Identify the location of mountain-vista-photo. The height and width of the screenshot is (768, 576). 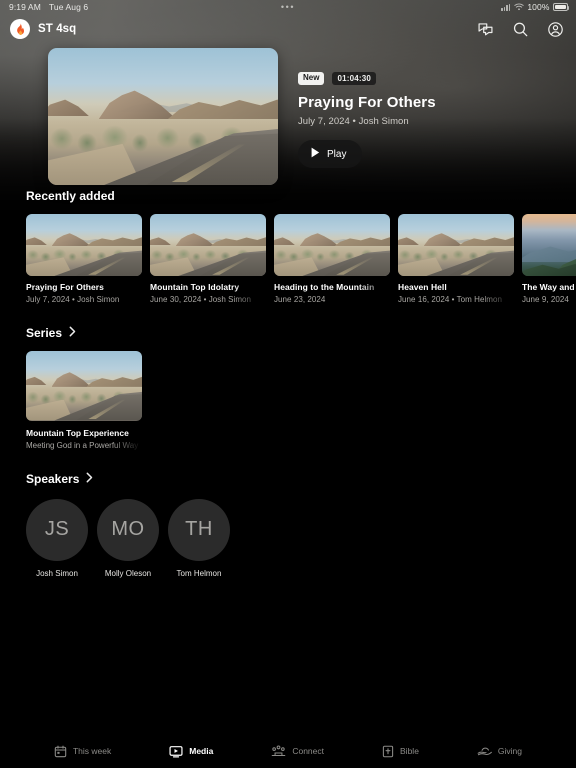
(549, 245).